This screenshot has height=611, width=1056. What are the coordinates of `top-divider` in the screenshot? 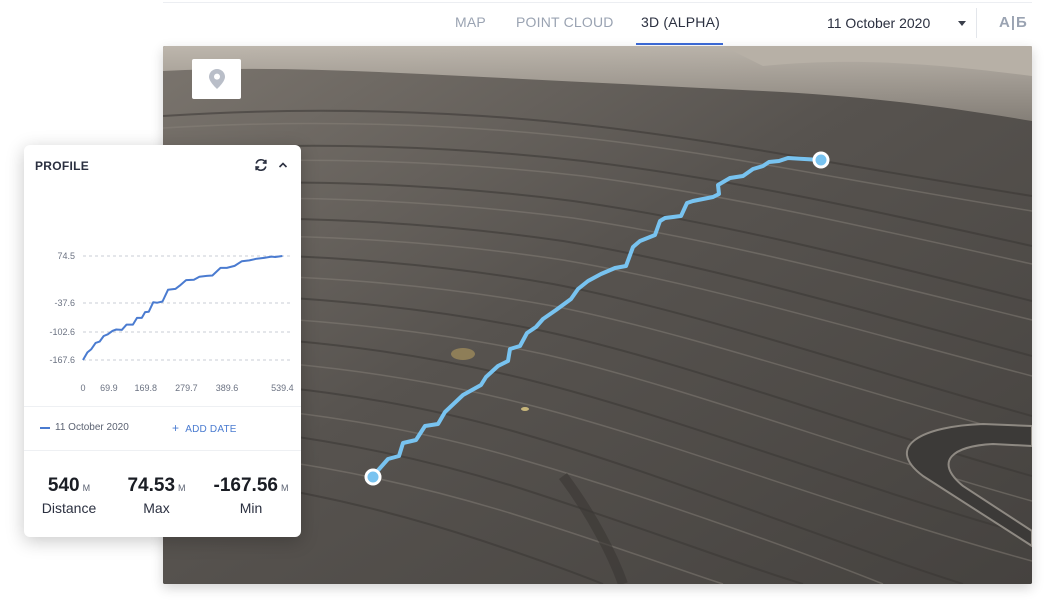 It's located at (597, 2).